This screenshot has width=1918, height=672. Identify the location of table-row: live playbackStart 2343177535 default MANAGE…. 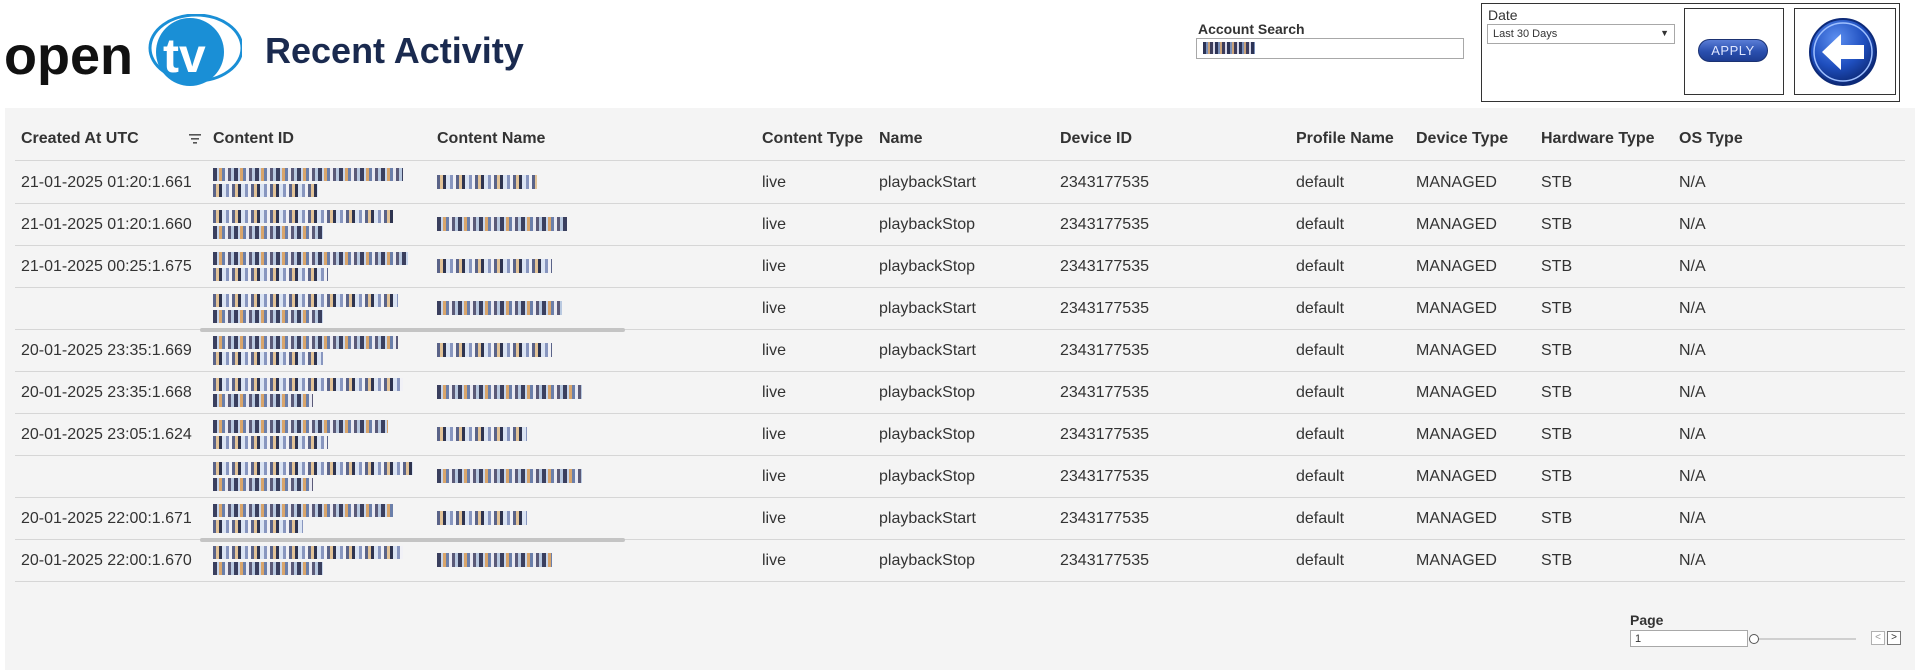
(960, 309).